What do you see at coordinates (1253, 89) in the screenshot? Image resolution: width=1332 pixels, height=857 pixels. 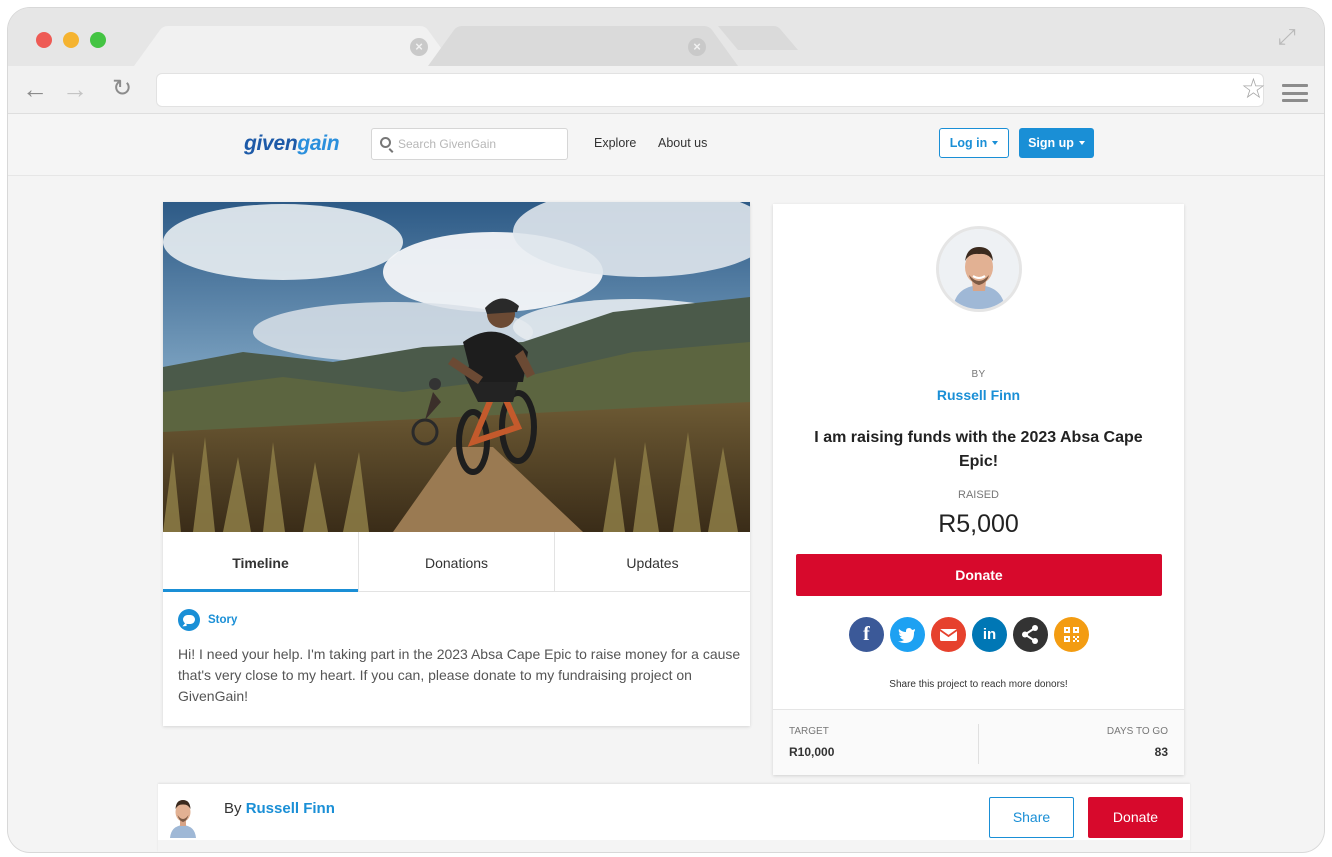 I see `bookmark-star-icon: ☆` at bounding box center [1253, 89].